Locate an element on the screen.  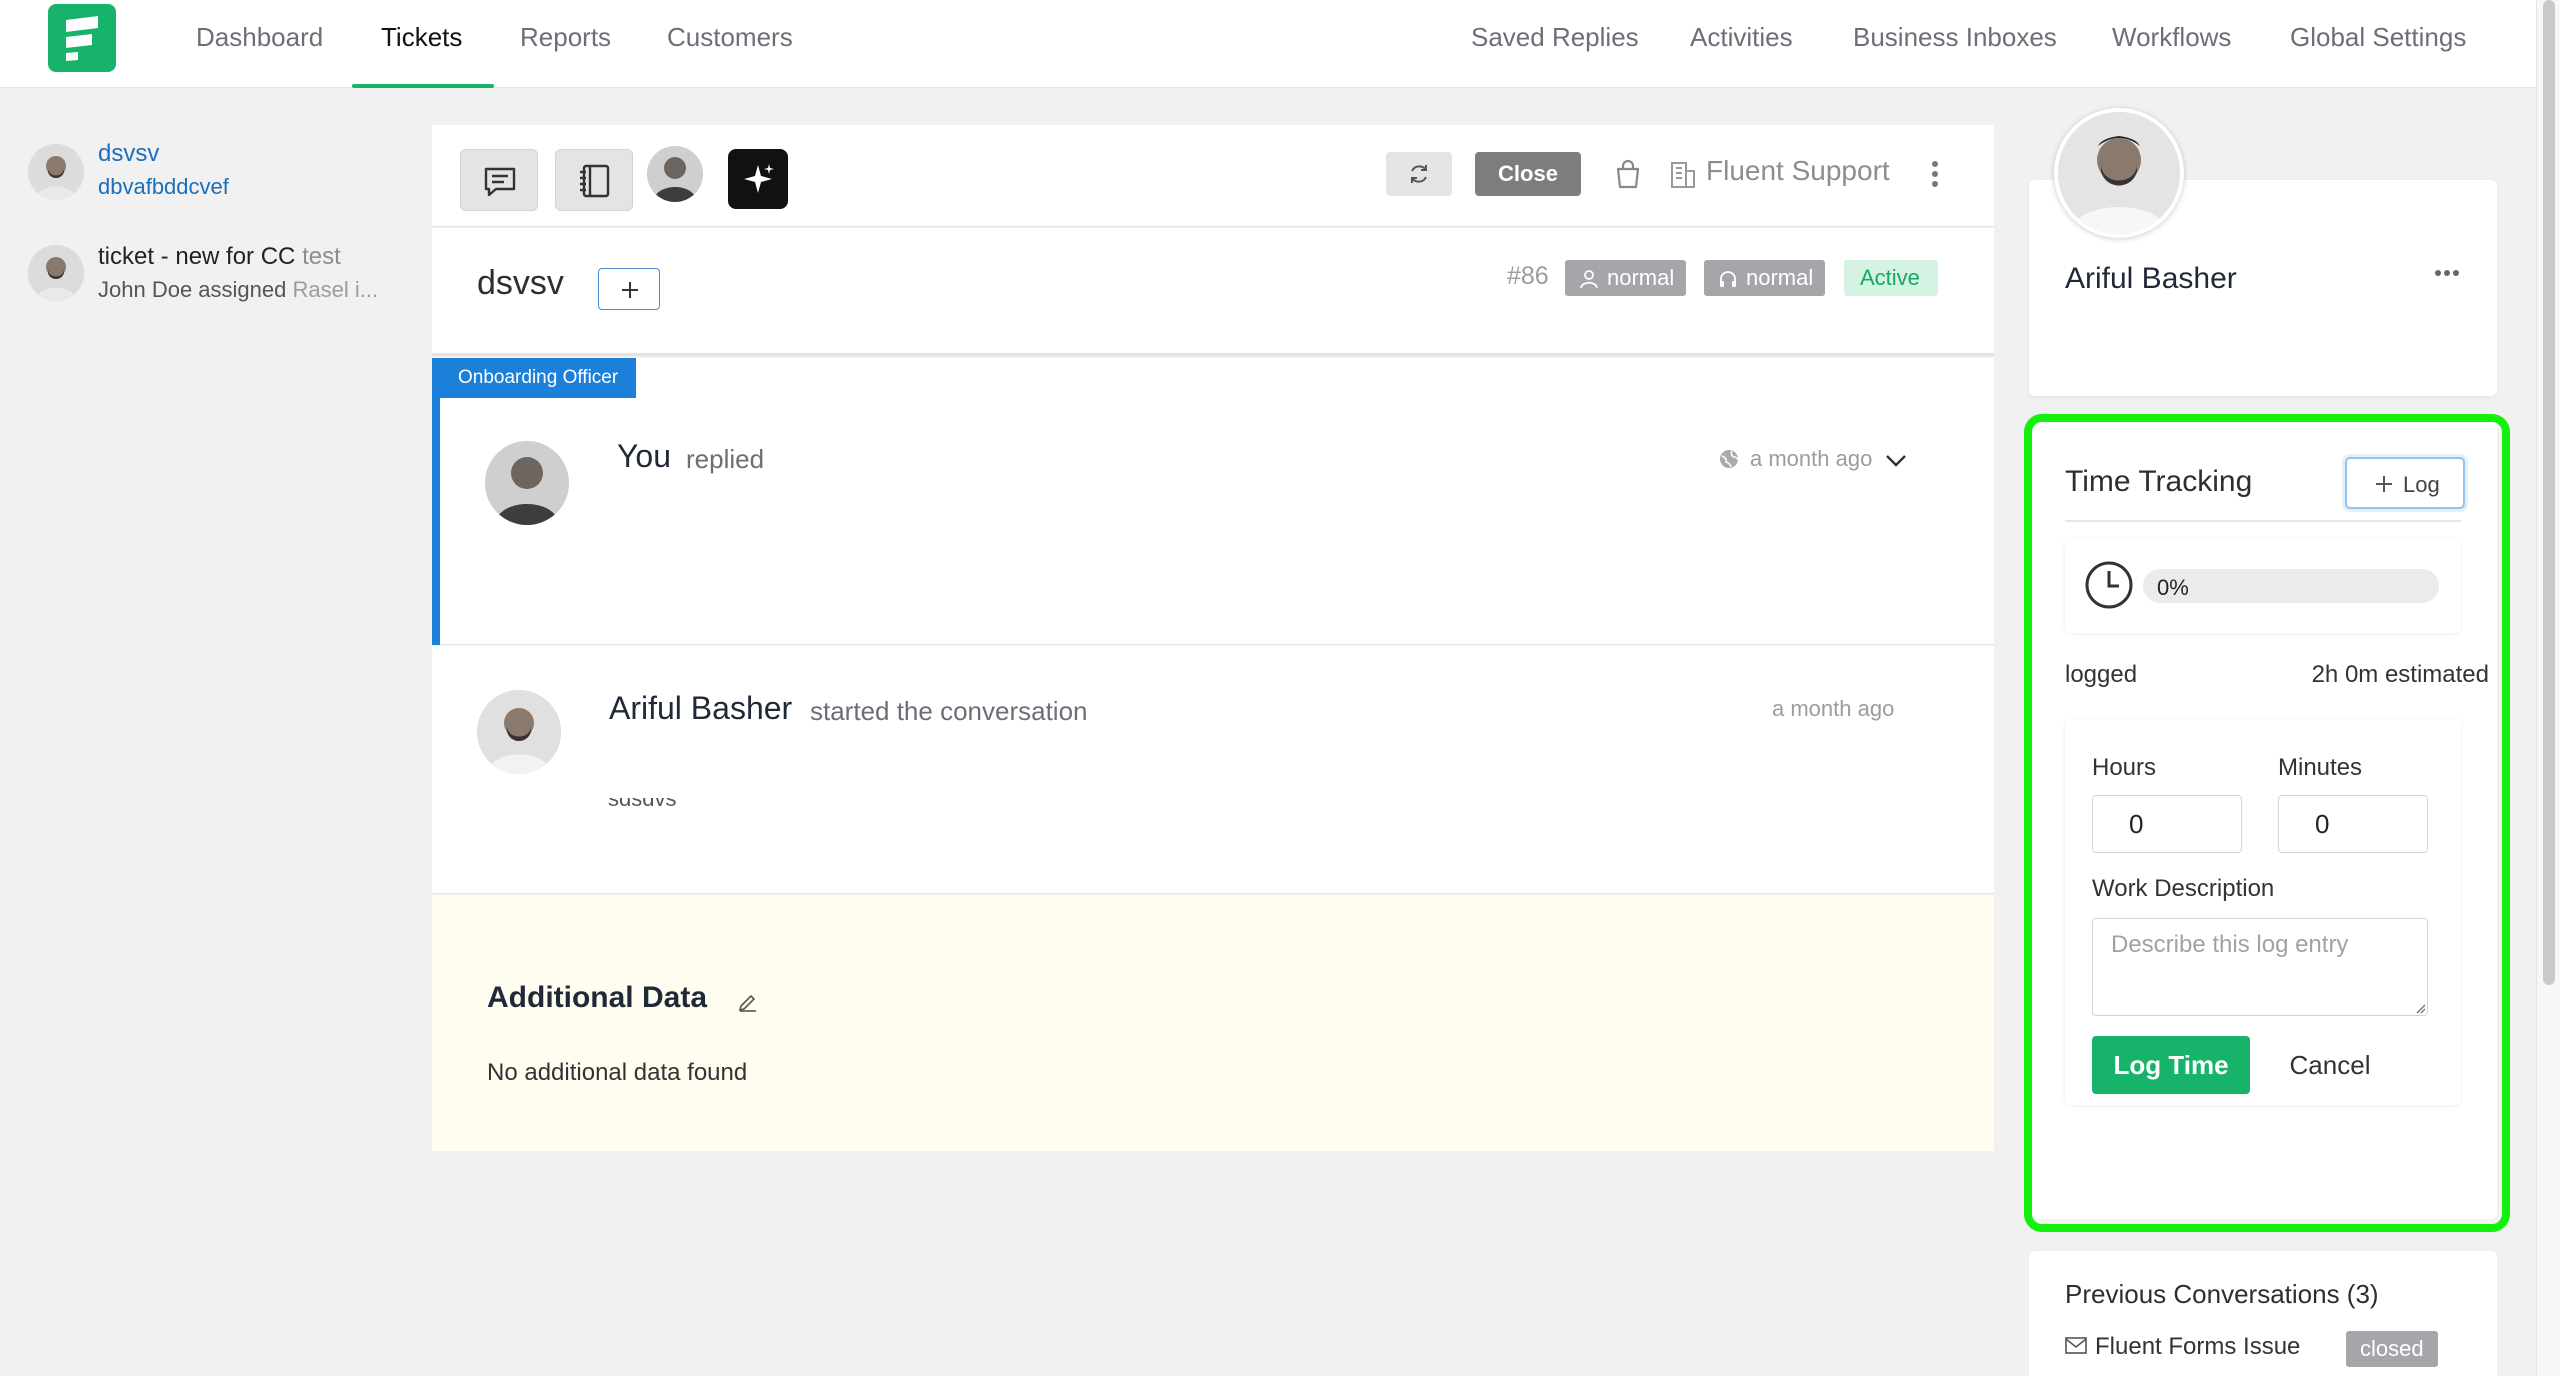
nav-global-settings: Global Settings is located at coordinates (2378, 42).